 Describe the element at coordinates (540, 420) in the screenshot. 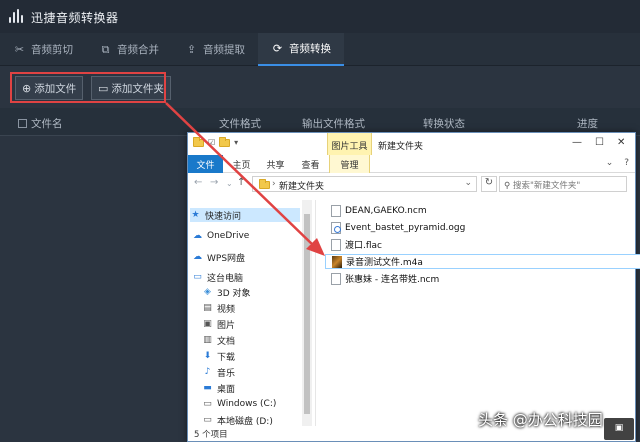

I see `watermark-text: 头条 @办公科技园` at that location.